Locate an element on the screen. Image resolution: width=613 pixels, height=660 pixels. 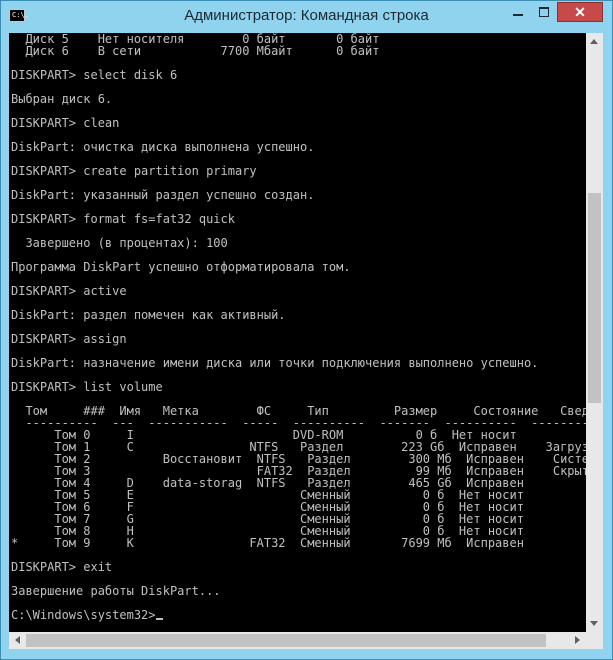
console-line: * Том 9 K FAT32 Сменный 7699 Мб Исправен is located at coordinates (267, 543).